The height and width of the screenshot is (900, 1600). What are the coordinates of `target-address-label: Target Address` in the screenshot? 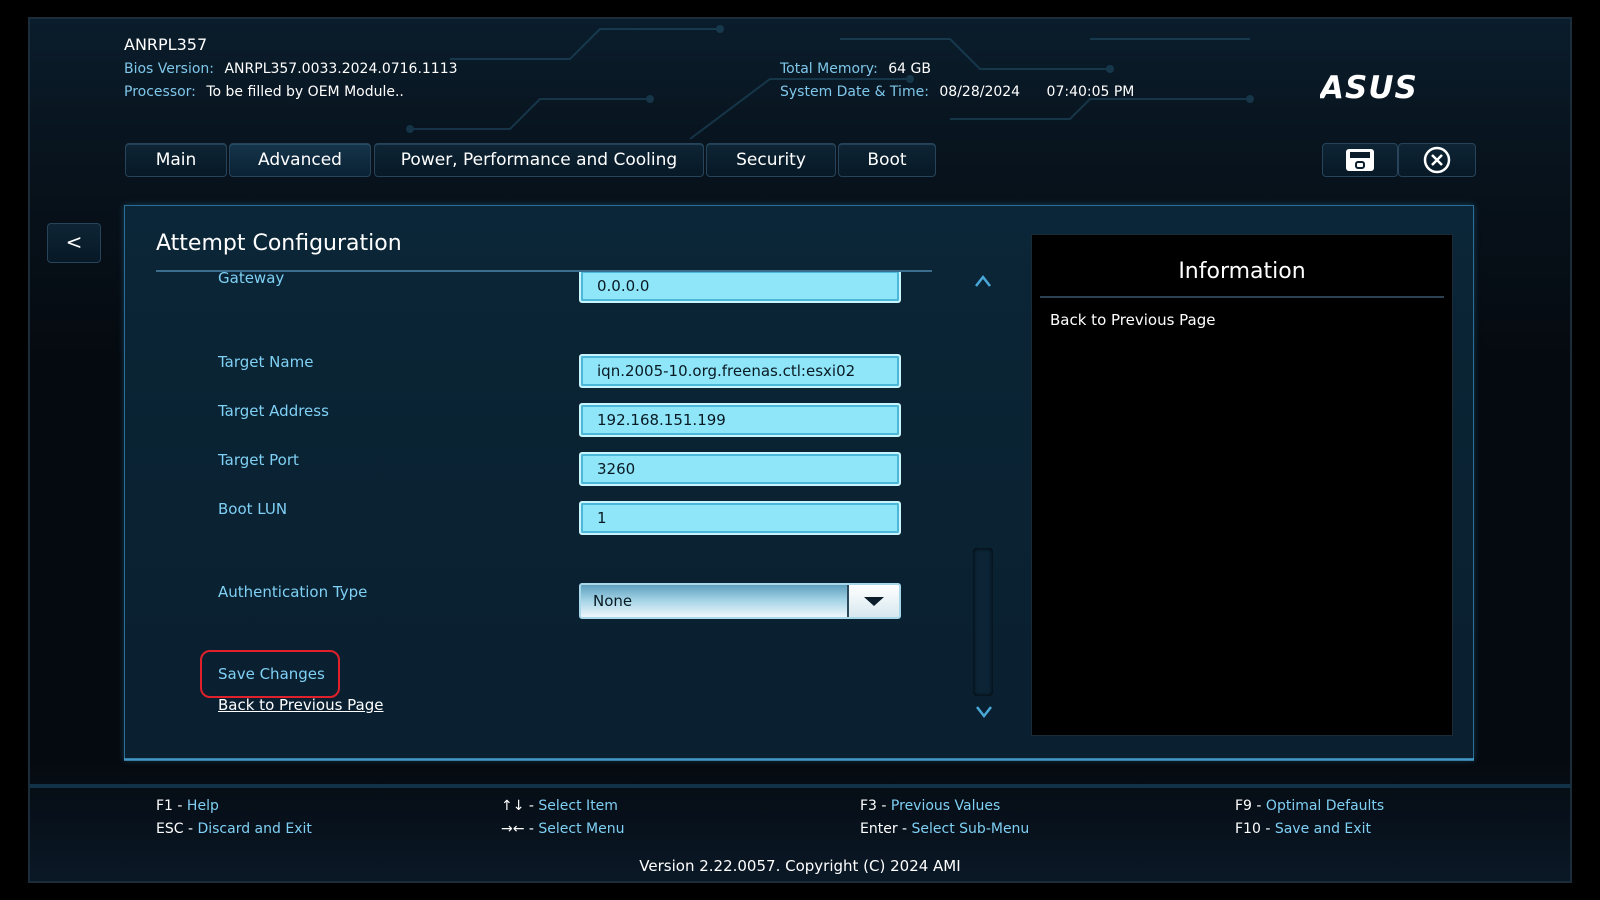 It's located at (273, 411).